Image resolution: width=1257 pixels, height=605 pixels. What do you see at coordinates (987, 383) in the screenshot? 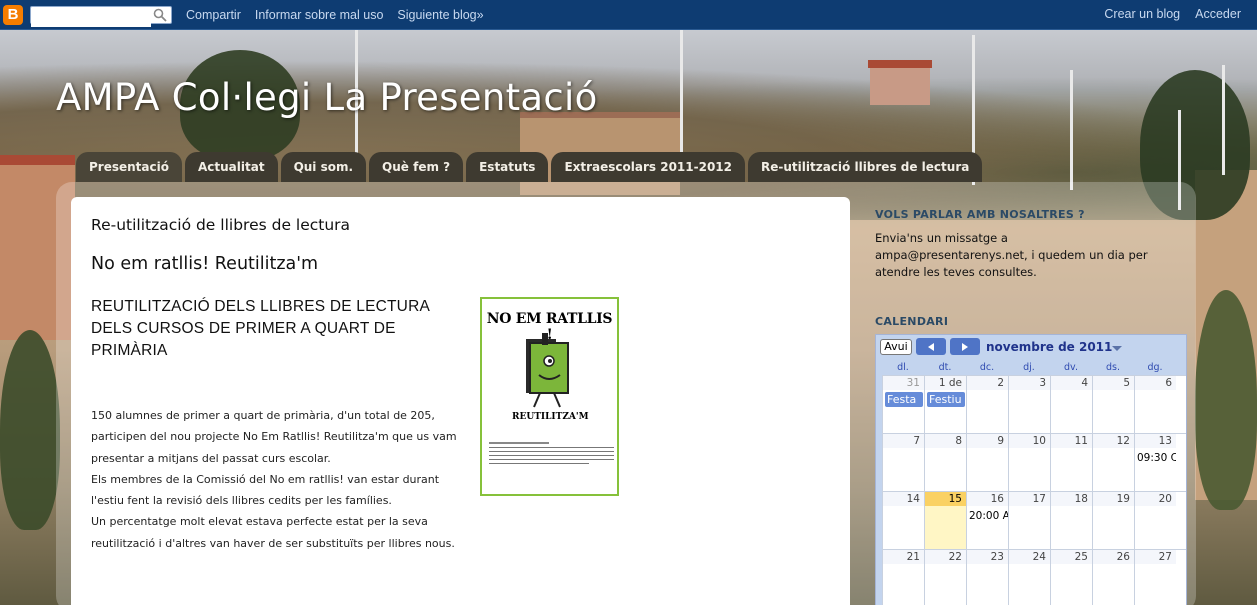
I see `calendar-day-number: 2` at bounding box center [987, 383].